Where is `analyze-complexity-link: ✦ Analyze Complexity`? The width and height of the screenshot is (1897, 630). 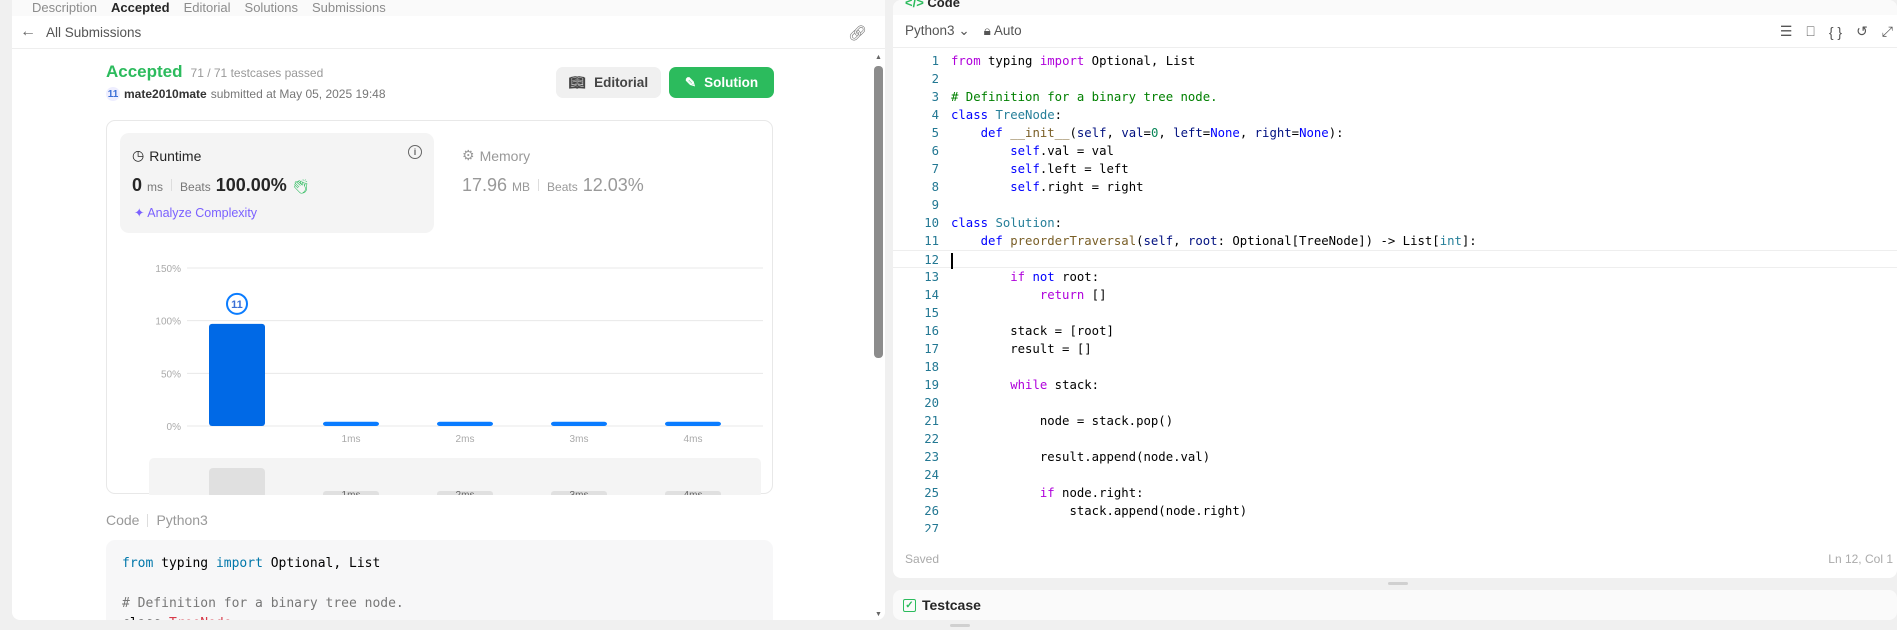
analyze-complexity-link: ✦ Analyze Complexity is located at coordinates (195, 212).